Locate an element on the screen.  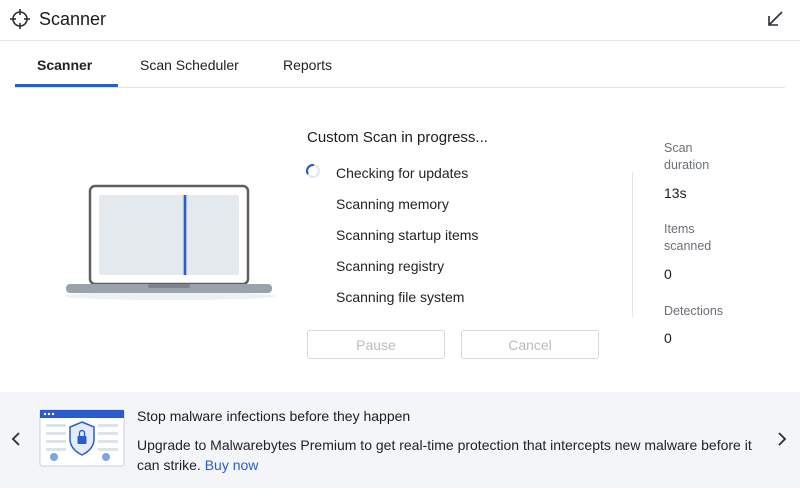
arrow-down-left-icon is located at coordinates (775, 19).